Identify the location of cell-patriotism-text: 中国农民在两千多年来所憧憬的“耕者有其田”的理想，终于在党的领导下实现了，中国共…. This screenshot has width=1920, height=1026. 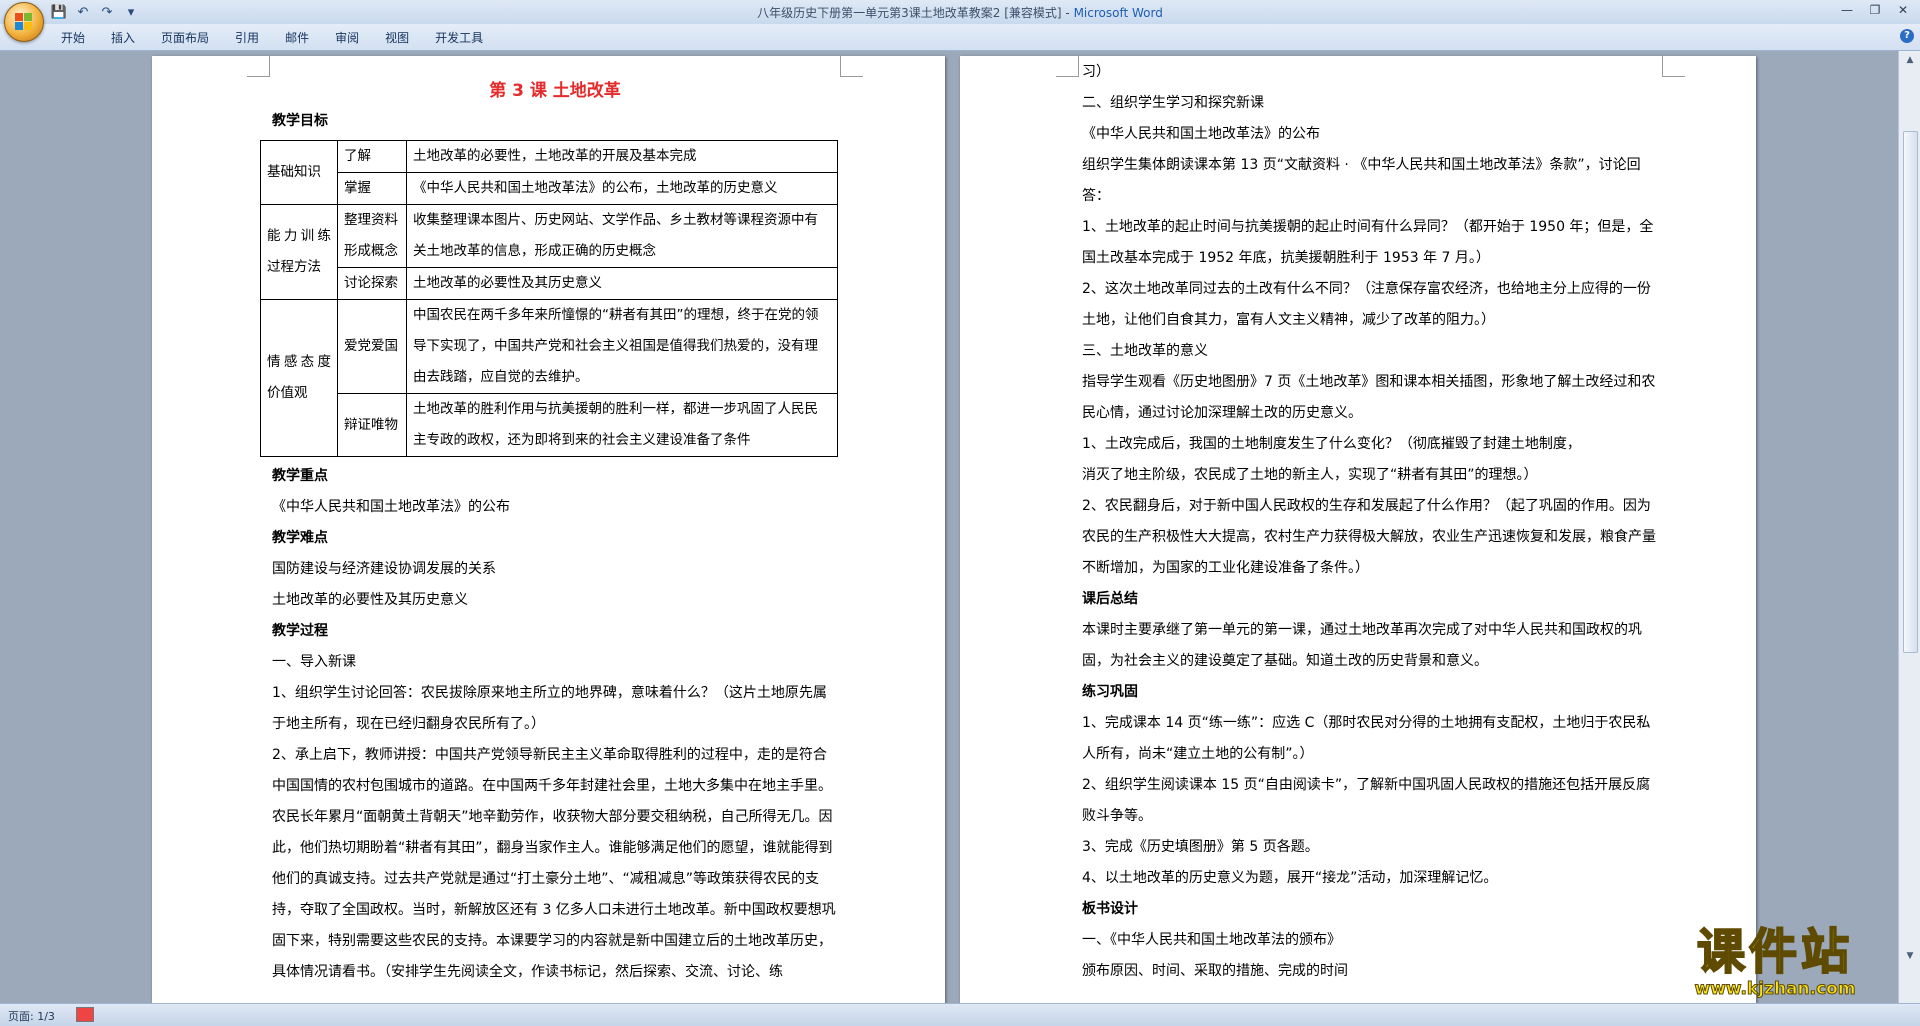
(622, 346).